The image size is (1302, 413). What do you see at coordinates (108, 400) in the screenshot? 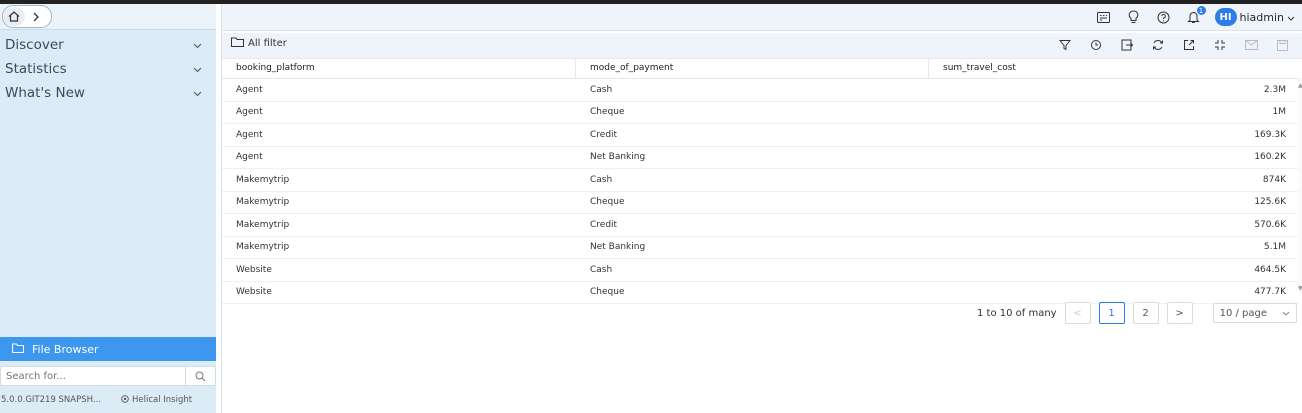
I see `sidebar-footer: 5.0.0.GIT219 SNAPSH... Helical Insight` at bounding box center [108, 400].